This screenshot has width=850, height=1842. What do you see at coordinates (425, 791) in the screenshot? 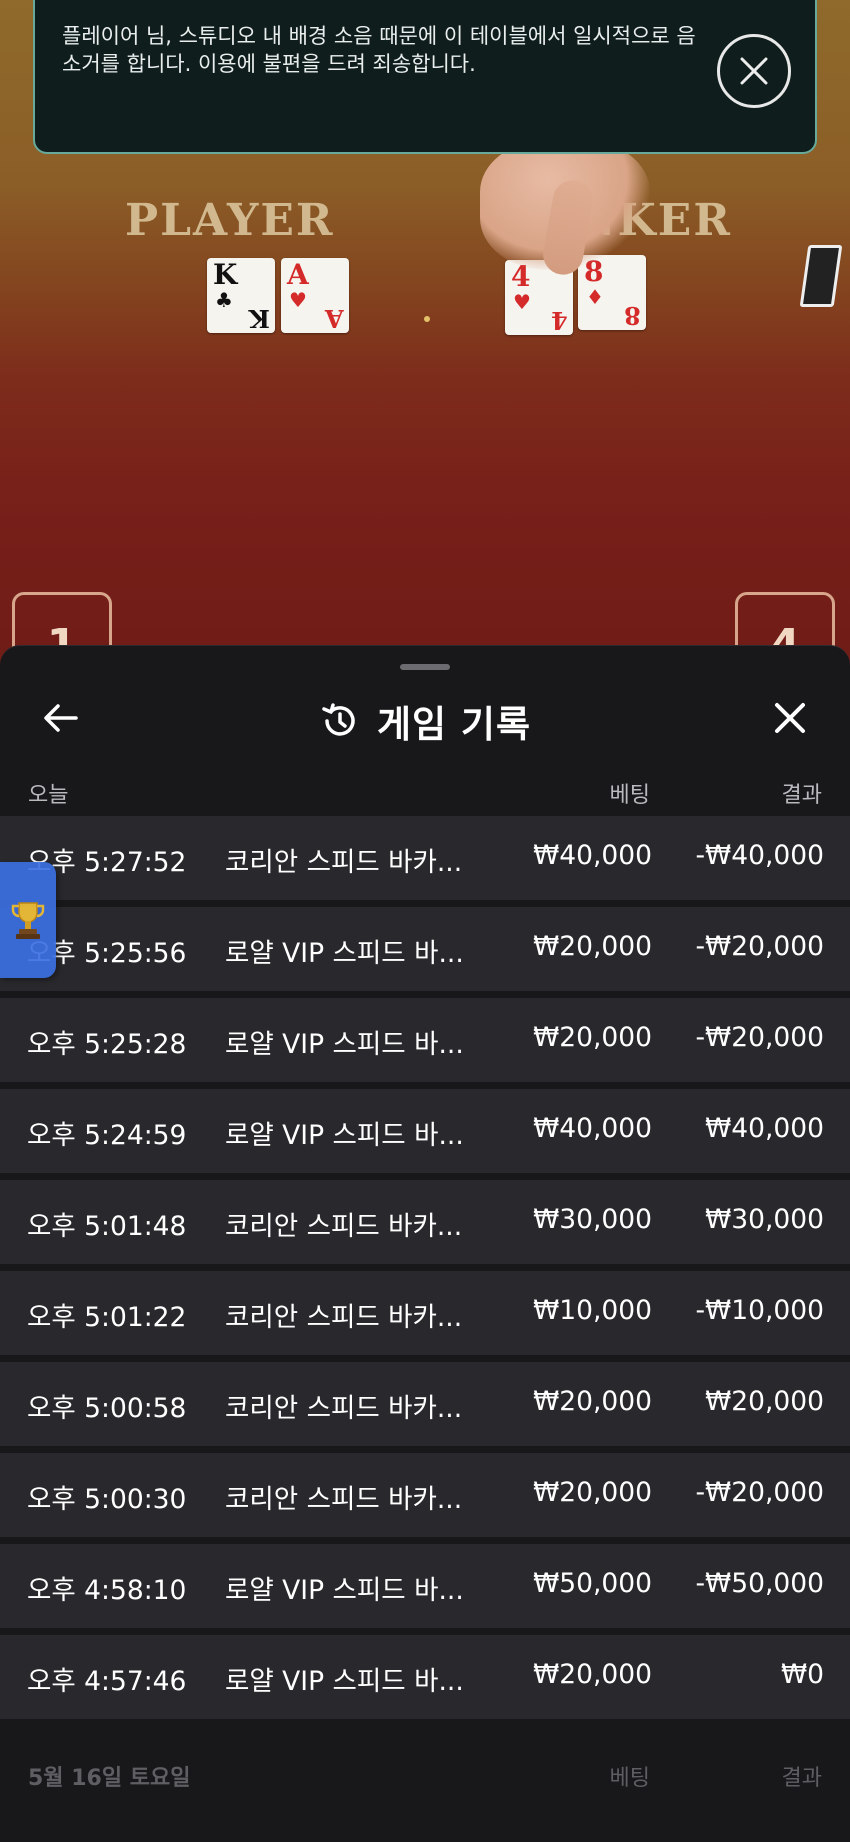
I see `section-header-today: 오늘 베팅 결과` at bounding box center [425, 791].